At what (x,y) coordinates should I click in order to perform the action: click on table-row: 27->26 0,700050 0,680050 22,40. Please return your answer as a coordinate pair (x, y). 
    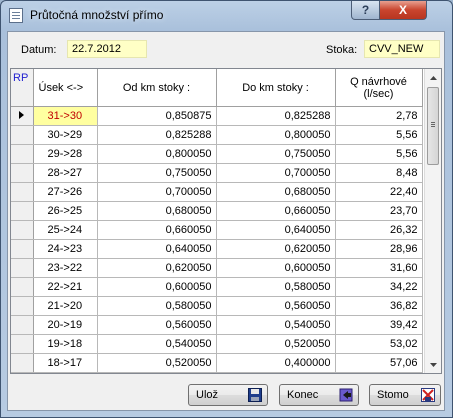
    Looking at the image, I should click on (217, 192).